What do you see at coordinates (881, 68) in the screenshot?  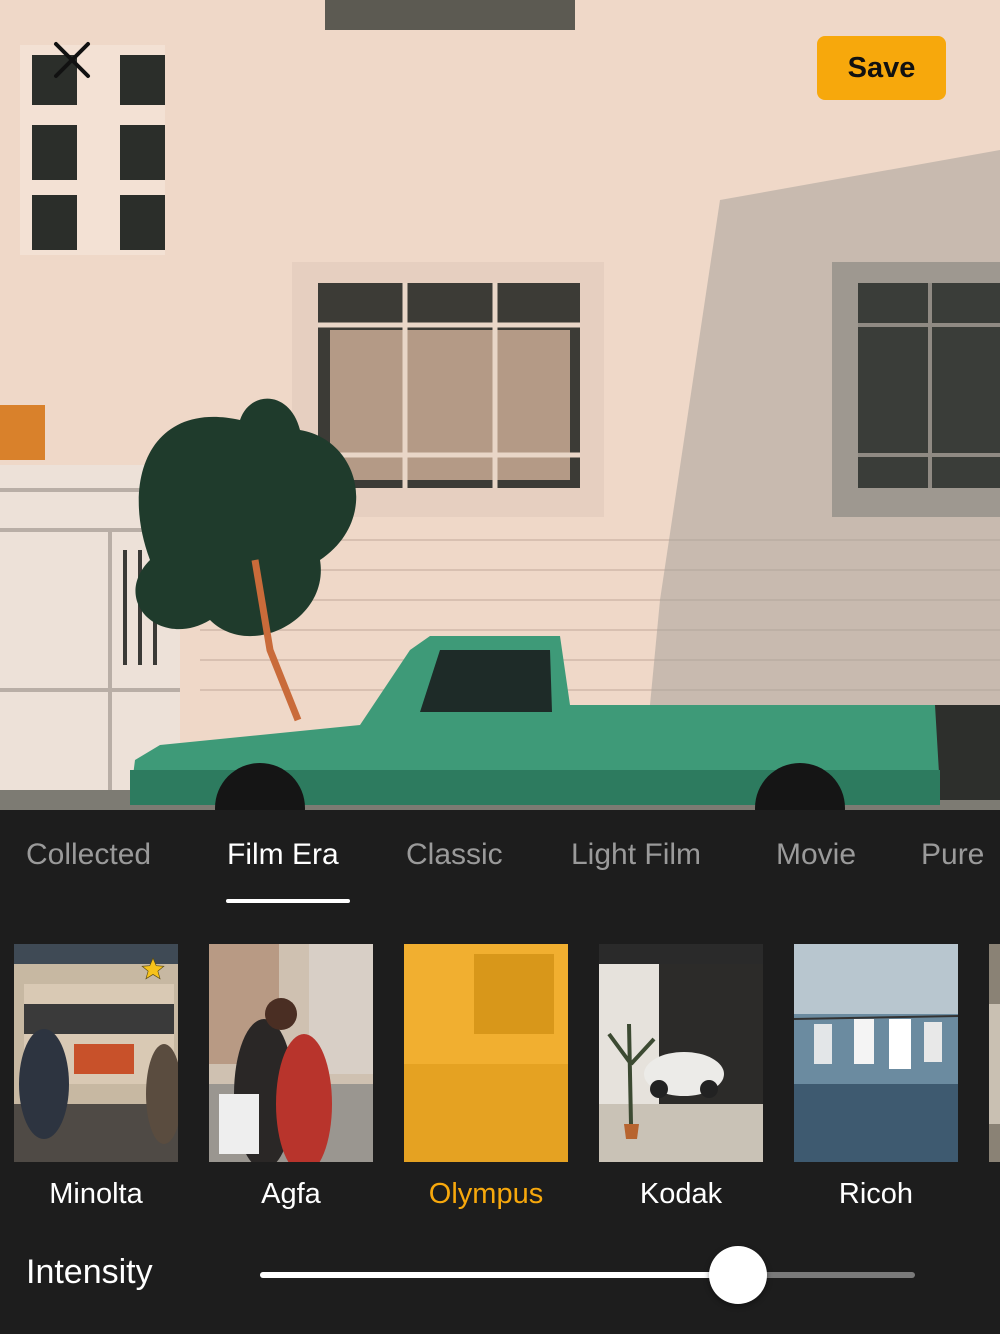 I see `save-button: Save` at bounding box center [881, 68].